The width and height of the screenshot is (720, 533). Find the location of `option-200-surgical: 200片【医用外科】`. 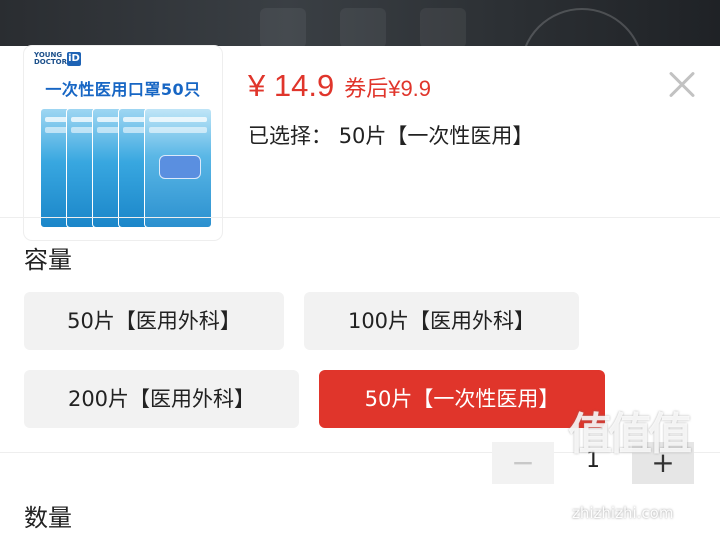

option-200-surgical: 200片【医用外科】 is located at coordinates (161, 399).